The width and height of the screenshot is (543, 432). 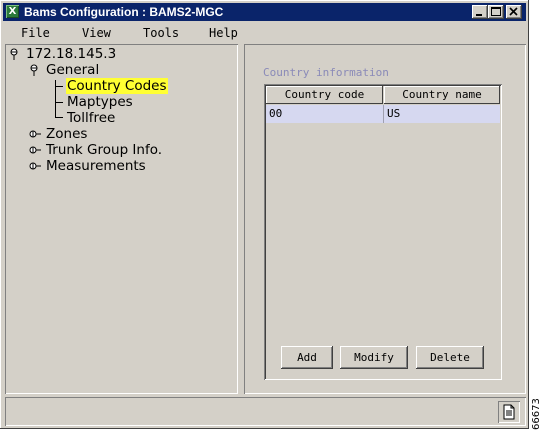 I want to click on maximize-icon, so click(x=496, y=11).